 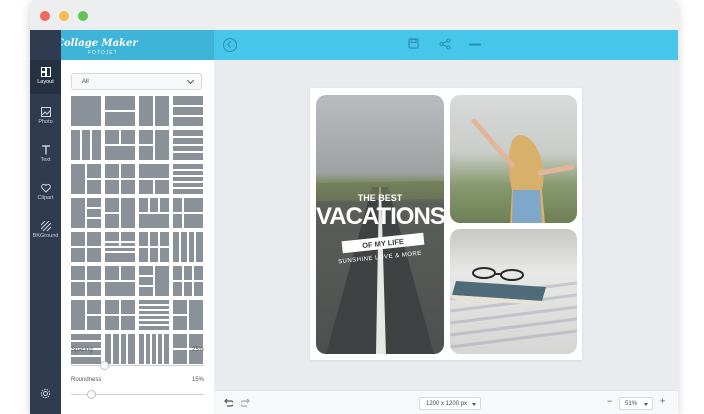 I want to click on heart-icon, so click(x=45, y=188).